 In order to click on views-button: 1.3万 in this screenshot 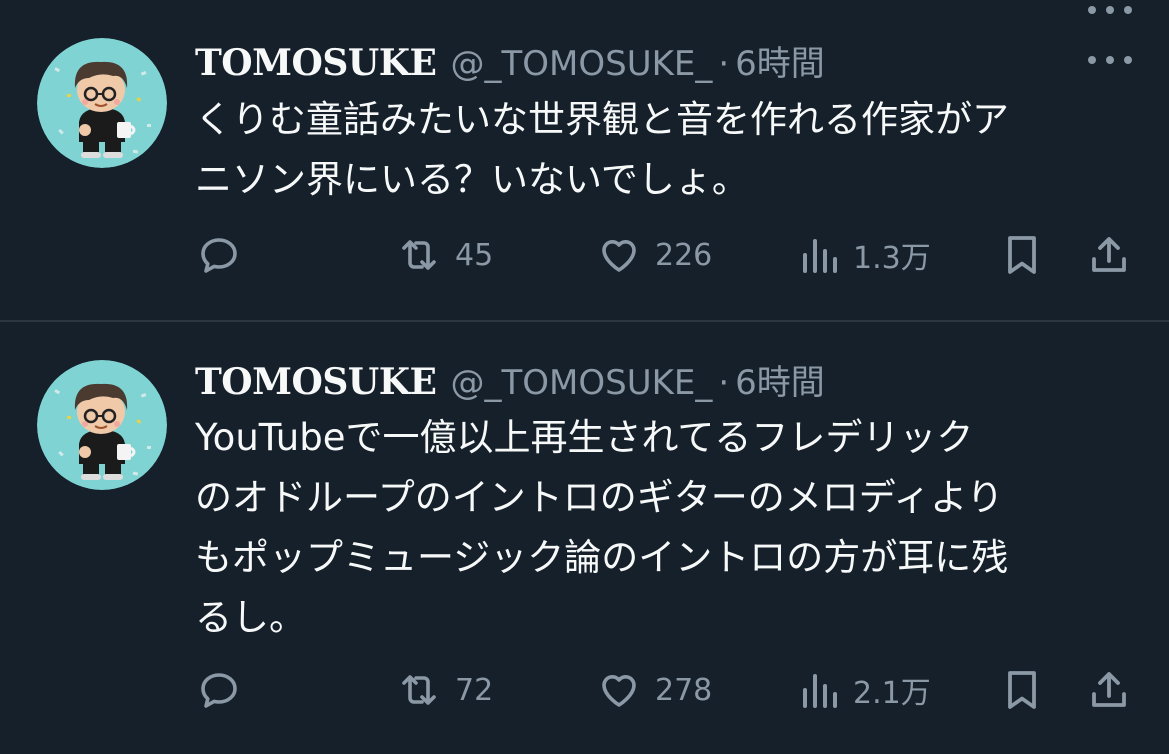, I will do `click(864, 255)`.